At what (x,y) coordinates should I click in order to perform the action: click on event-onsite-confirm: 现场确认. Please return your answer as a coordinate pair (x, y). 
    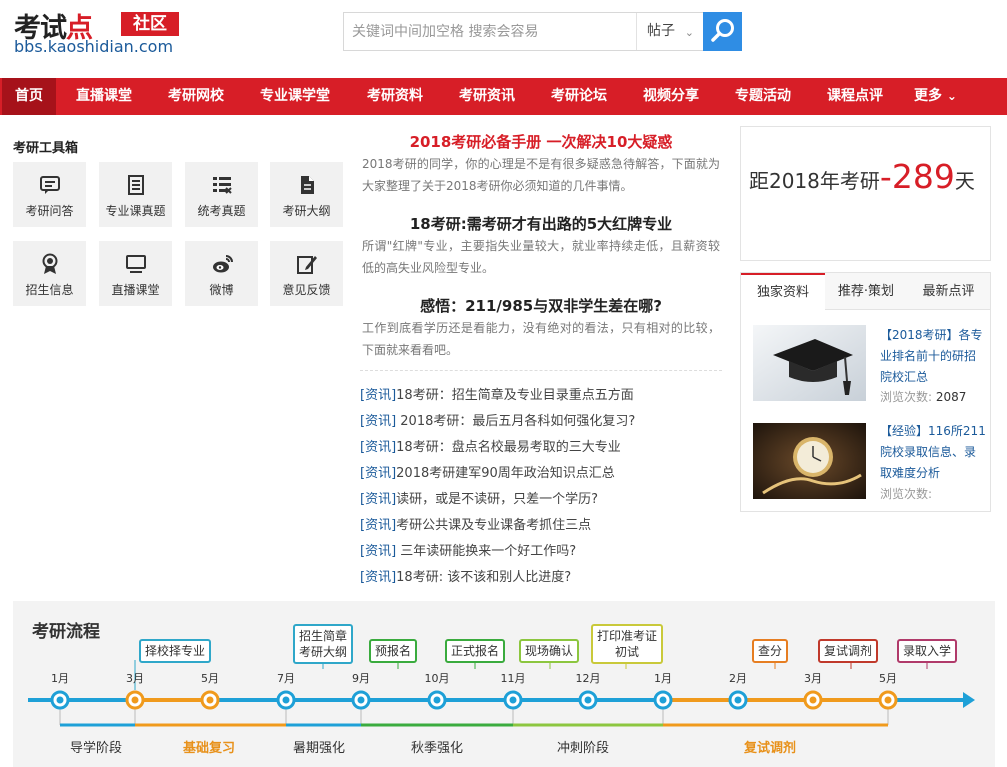
    Looking at the image, I should click on (549, 651).